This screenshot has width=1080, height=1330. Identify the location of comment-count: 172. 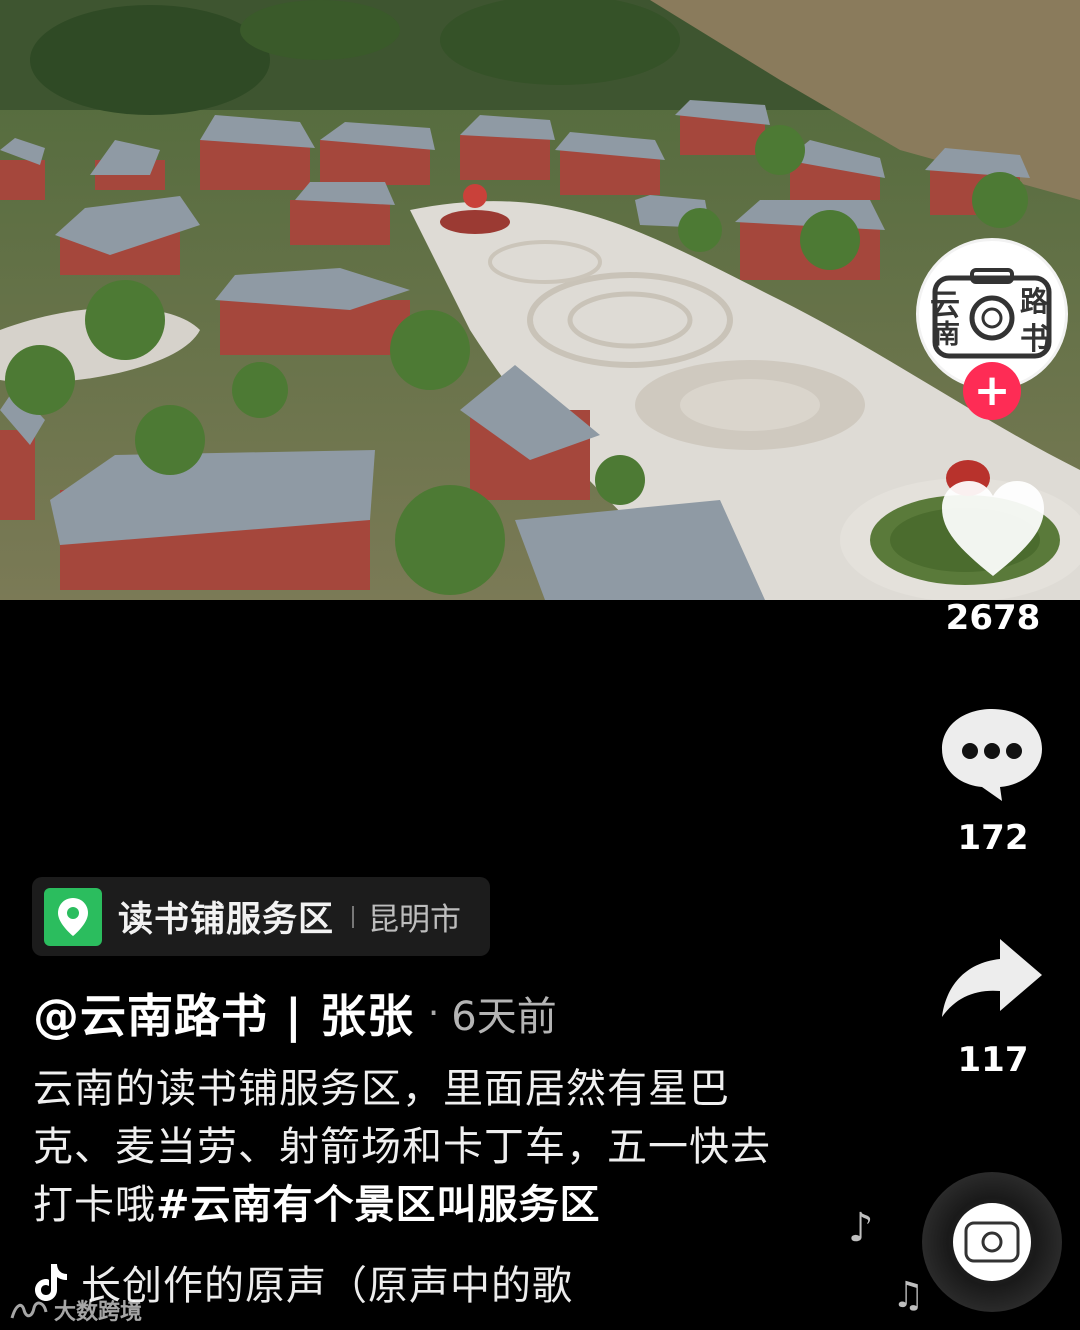
(993, 838).